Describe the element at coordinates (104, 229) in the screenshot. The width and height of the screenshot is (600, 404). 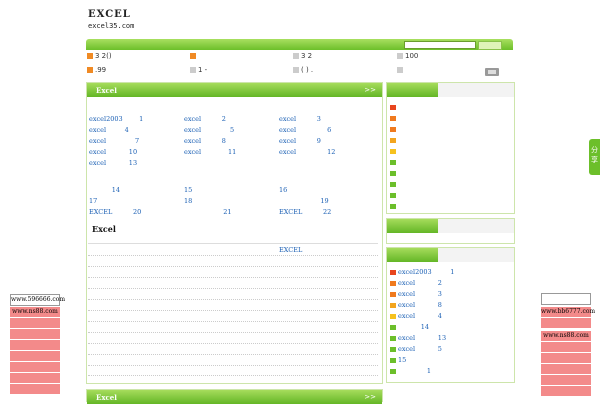
I see `section-title: Excel` at that location.